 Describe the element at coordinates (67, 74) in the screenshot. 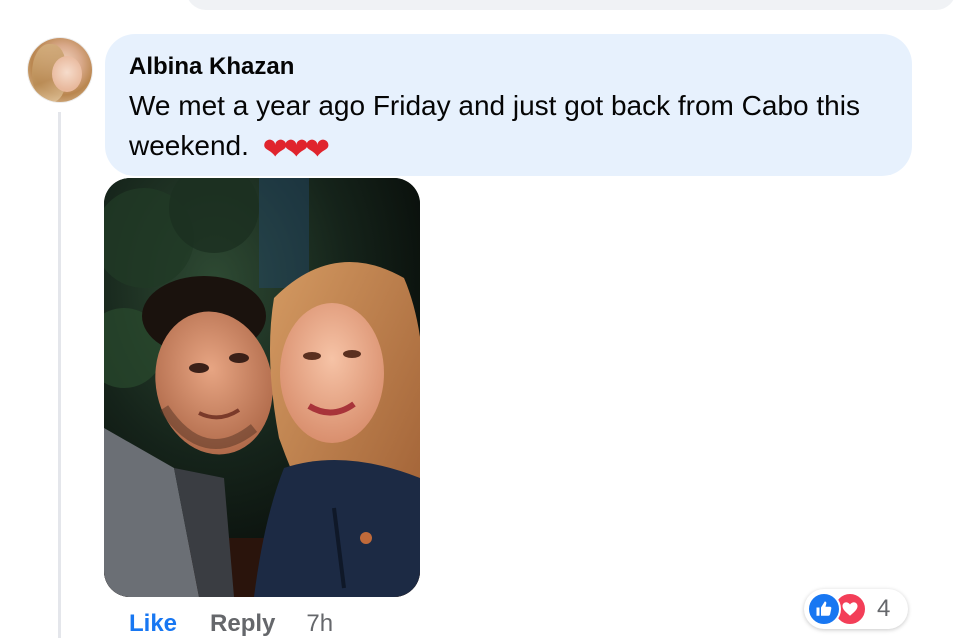

I see `avatar-face` at that location.